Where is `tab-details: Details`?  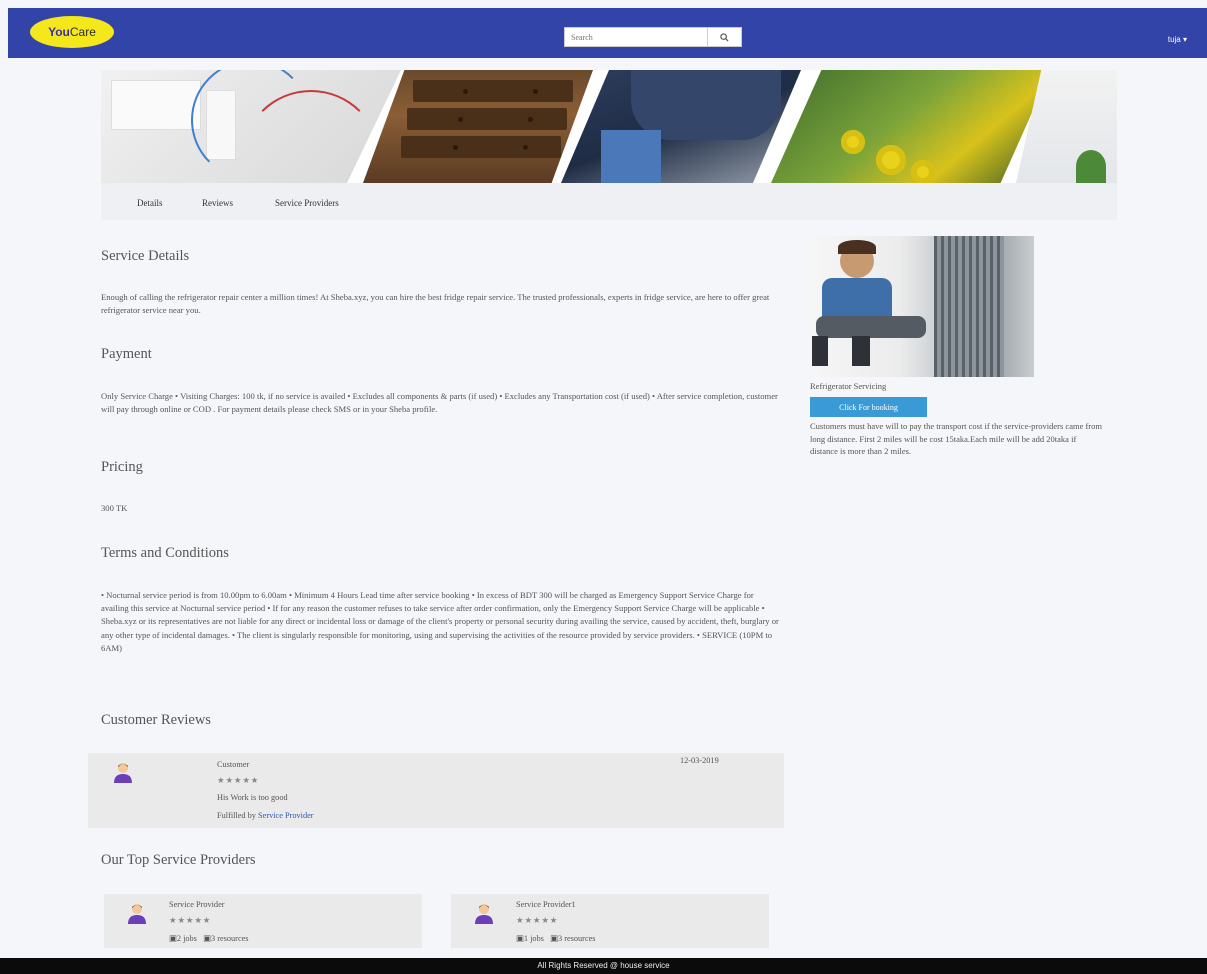
tab-details: Details is located at coordinates (150, 203).